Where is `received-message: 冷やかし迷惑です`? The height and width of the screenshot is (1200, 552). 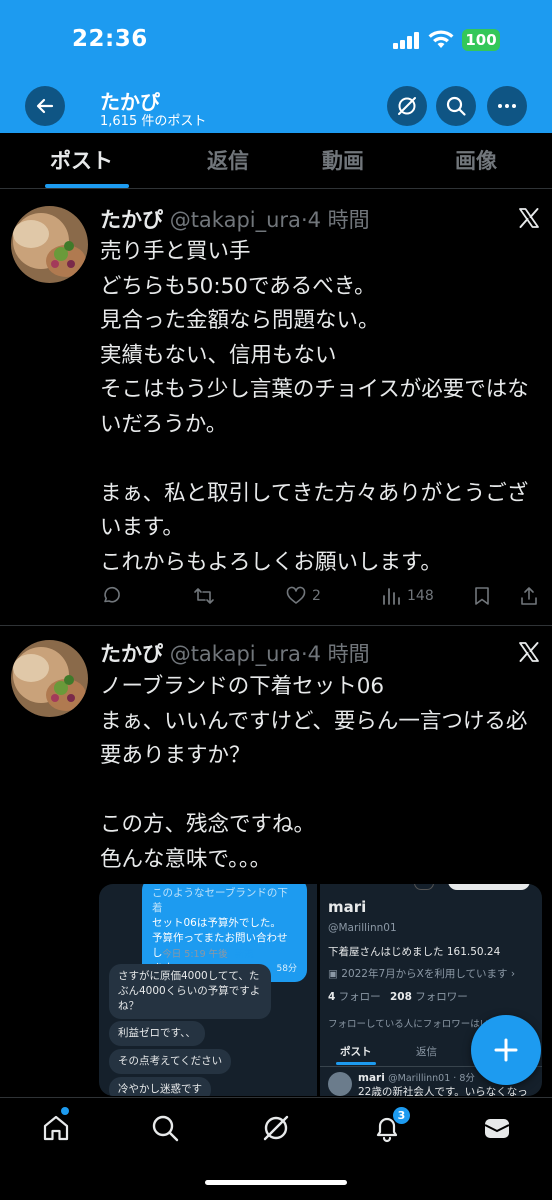 received-message: 冷やかし迷惑です is located at coordinates (160, 1086).